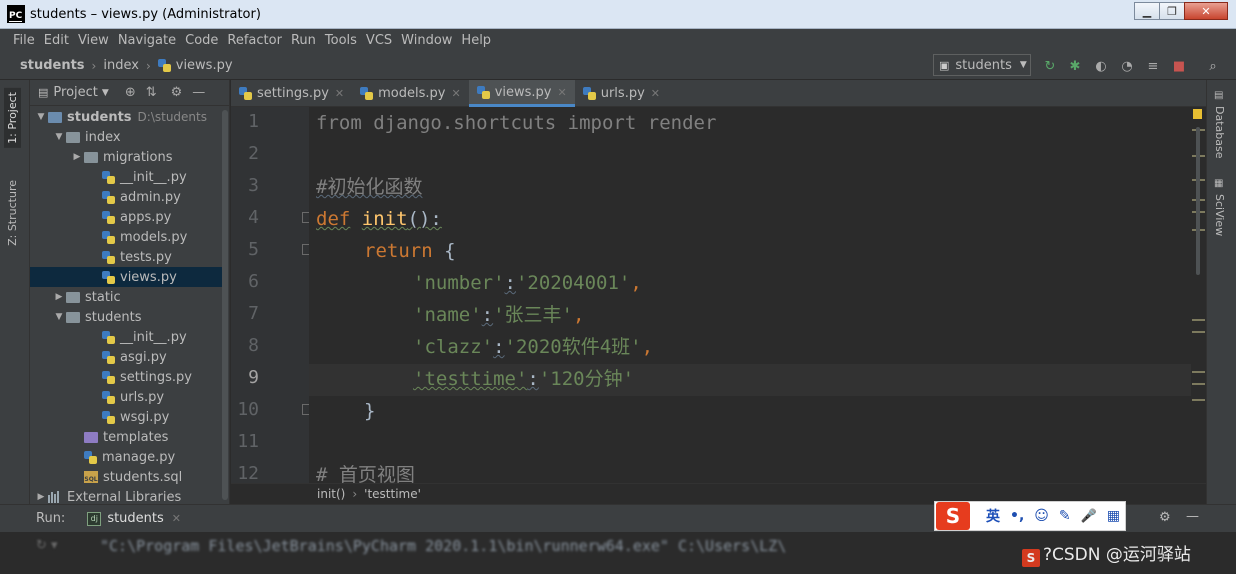  Describe the element at coordinates (201, 40) in the screenshot. I see `menu-code: Code` at that location.